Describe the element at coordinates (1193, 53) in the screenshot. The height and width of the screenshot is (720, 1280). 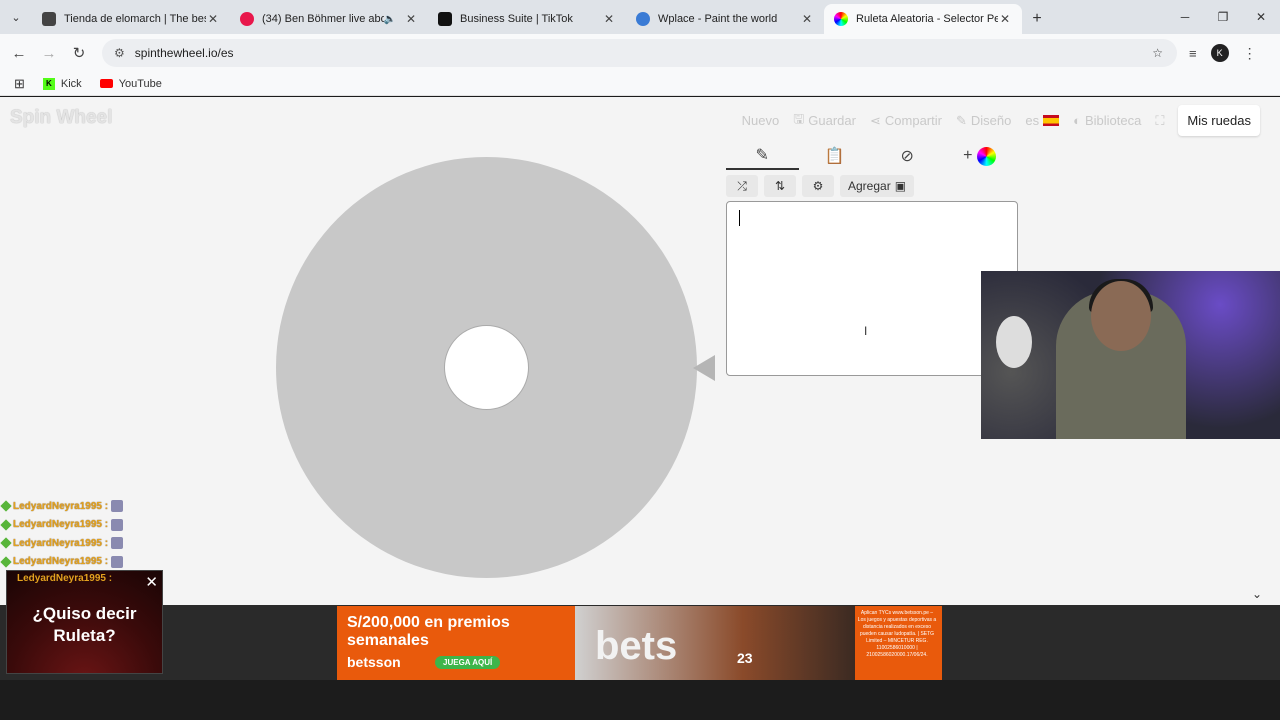
I see `media-control-icon: ≡` at that location.